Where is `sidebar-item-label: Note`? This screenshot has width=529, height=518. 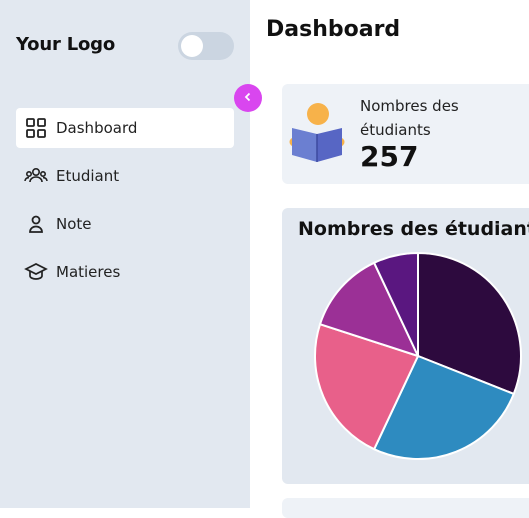 sidebar-item-label: Note is located at coordinates (74, 224).